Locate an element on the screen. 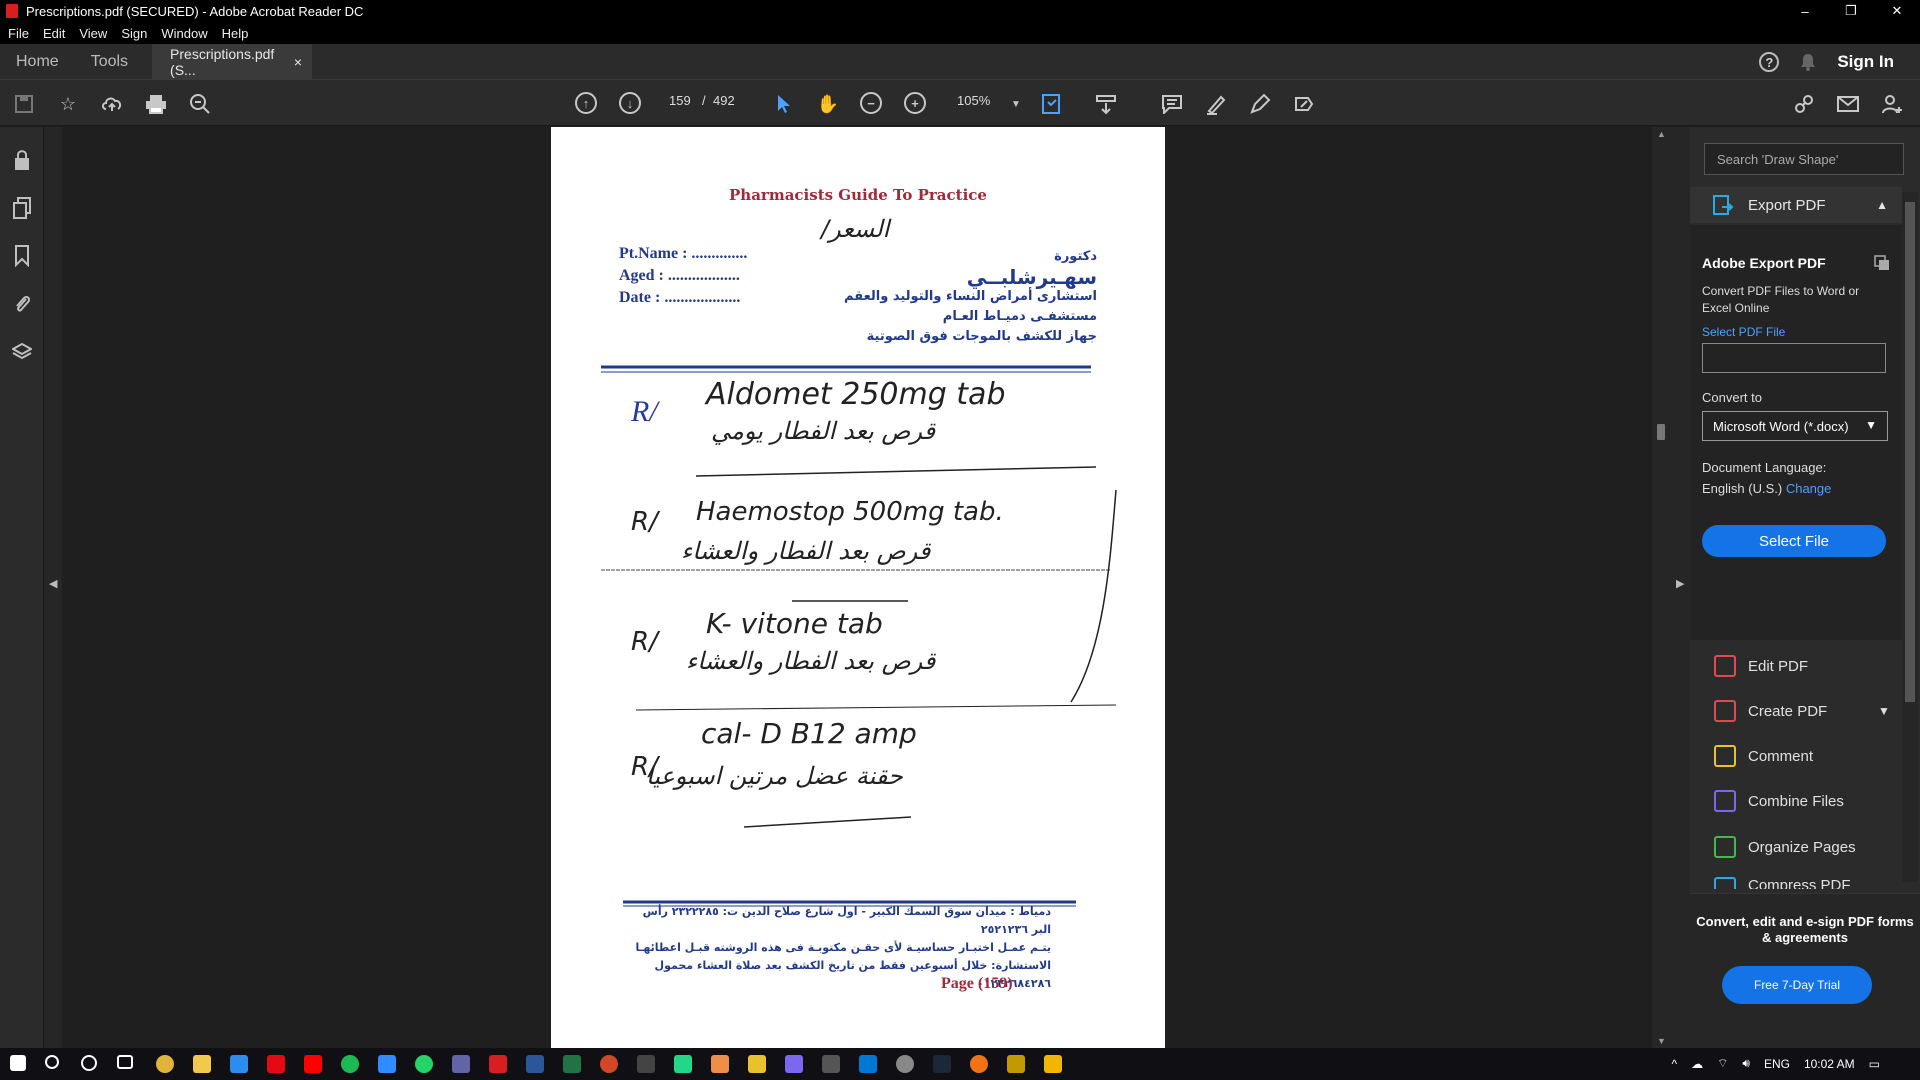 The height and width of the screenshot is (1080, 1920). change-language-link: Change is located at coordinates (1809, 488).